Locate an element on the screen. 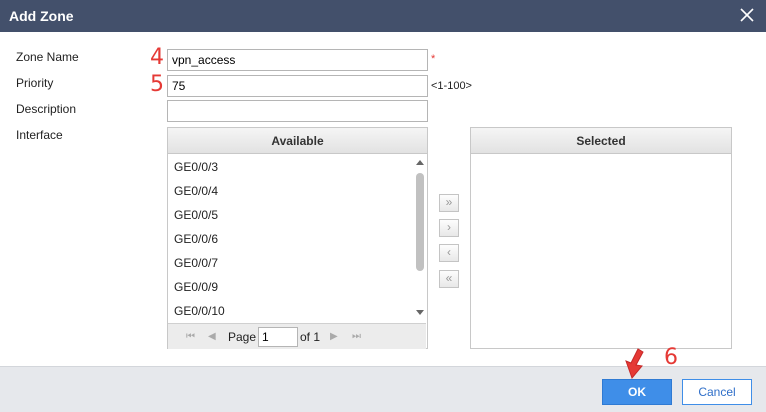 The width and height of the screenshot is (766, 412). remove-button: ‹ is located at coordinates (449, 253).